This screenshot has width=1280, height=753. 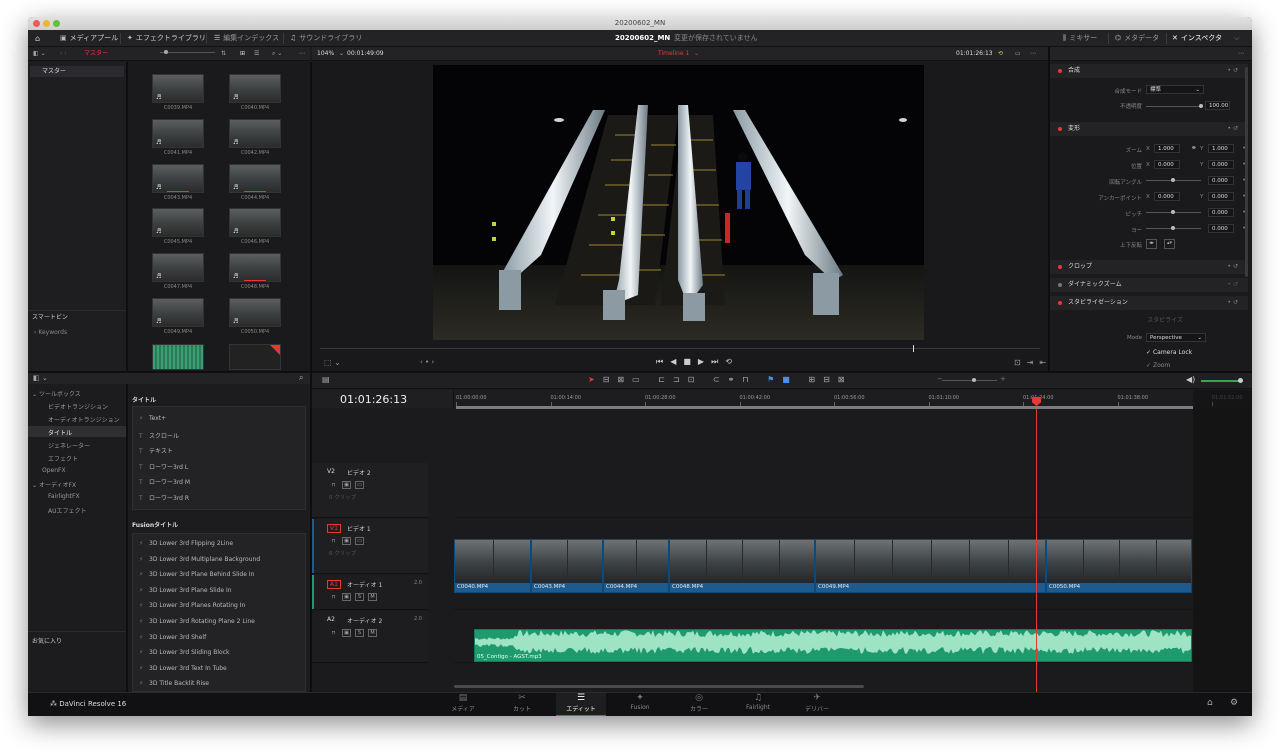 What do you see at coordinates (56, 23) in the screenshot?
I see `zoom-window-button` at bounding box center [56, 23].